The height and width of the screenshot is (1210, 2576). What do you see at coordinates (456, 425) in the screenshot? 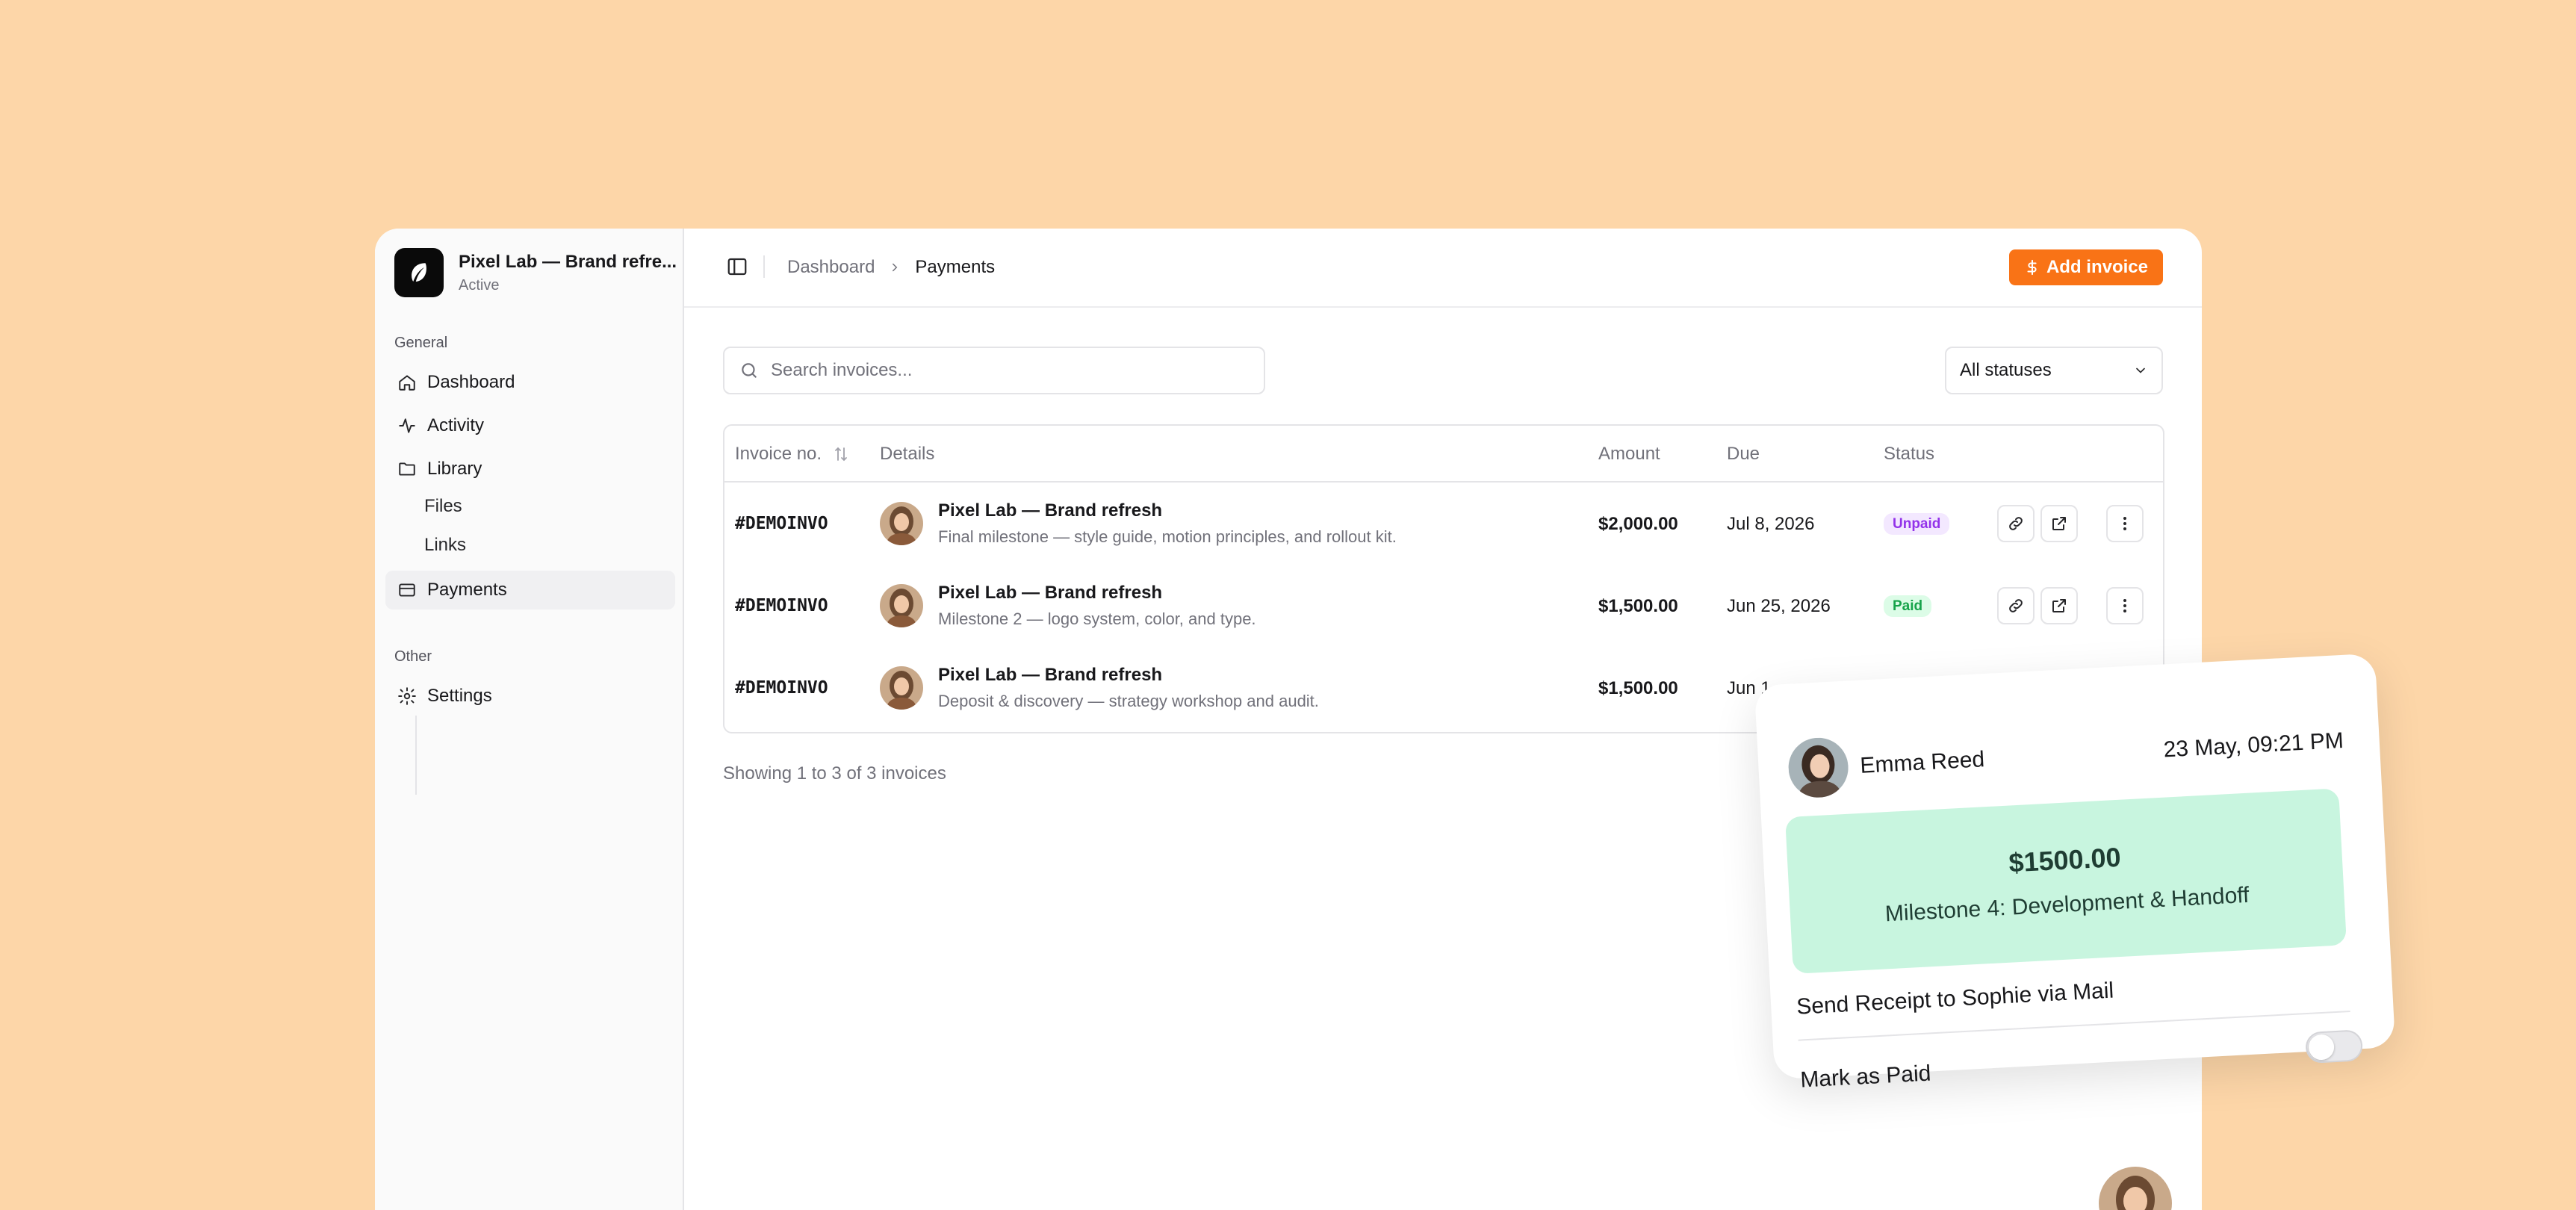
I see `sidebar-item-label: Activity` at bounding box center [456, 425].